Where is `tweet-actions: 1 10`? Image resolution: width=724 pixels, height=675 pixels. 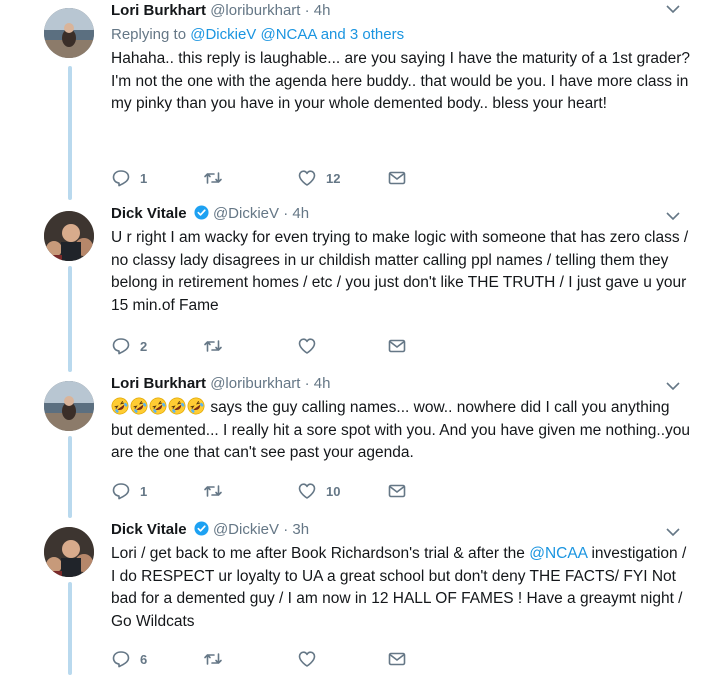 tweet-actions: 1 10 is located at coordinates (261, 491).